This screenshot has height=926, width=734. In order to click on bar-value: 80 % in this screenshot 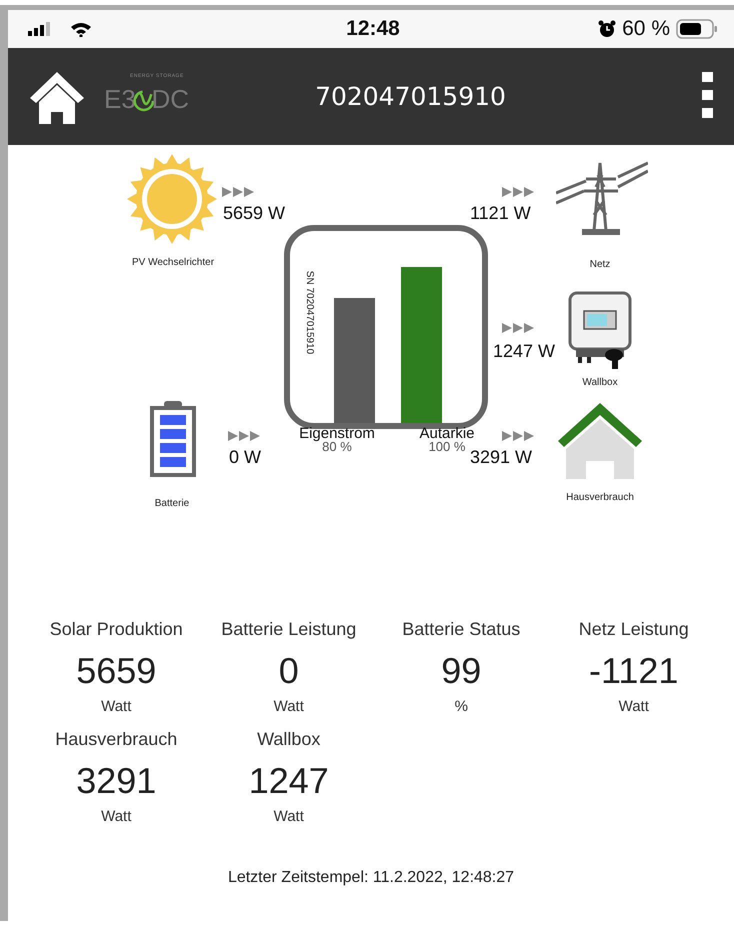, I will do `click(337, 447)`.